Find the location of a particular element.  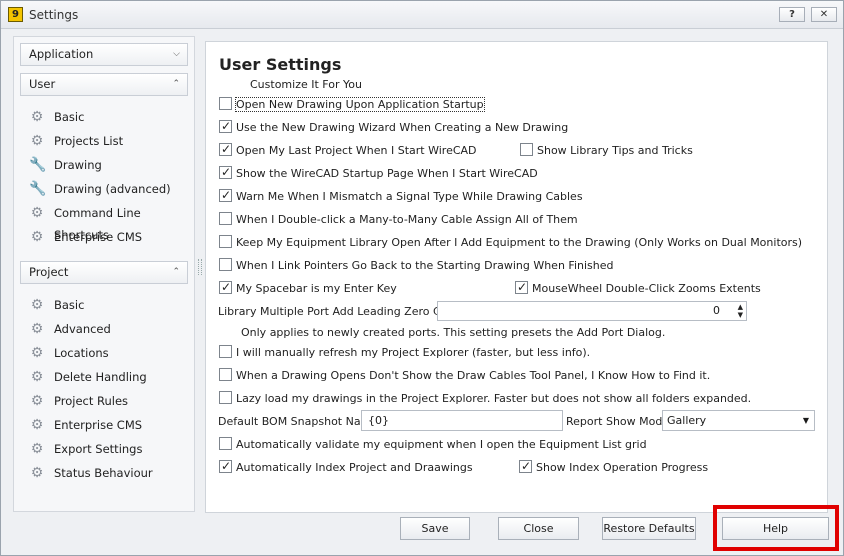

sidebar-item-drawing: 🔧 Drawing is located at coordinates (108, 165).